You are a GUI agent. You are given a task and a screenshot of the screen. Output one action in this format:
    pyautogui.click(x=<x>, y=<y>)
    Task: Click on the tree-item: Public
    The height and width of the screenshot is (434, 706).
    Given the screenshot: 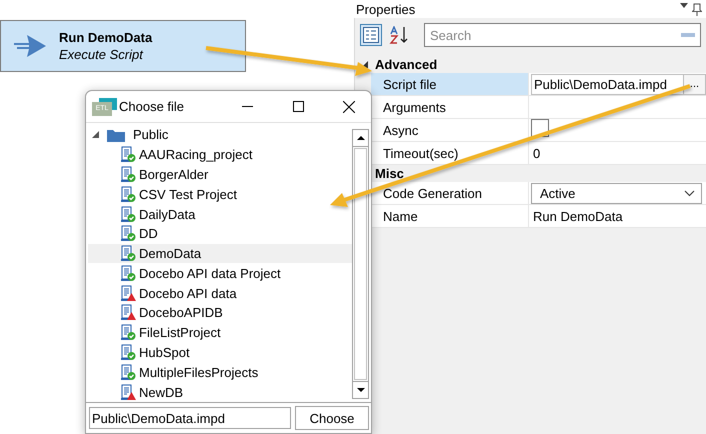 What is the action you would take?
    pyautogui.click(x=150, y=134)
    